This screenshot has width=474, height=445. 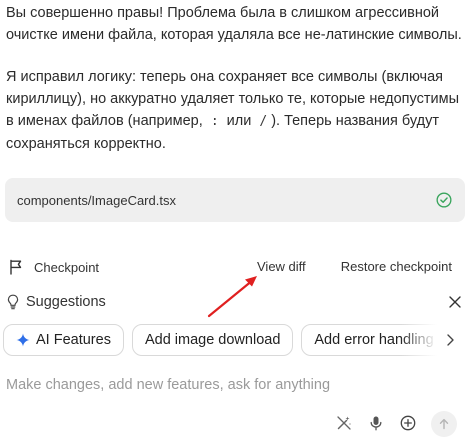 I want to click on magic-wand-button, so click(x=344, y=423).